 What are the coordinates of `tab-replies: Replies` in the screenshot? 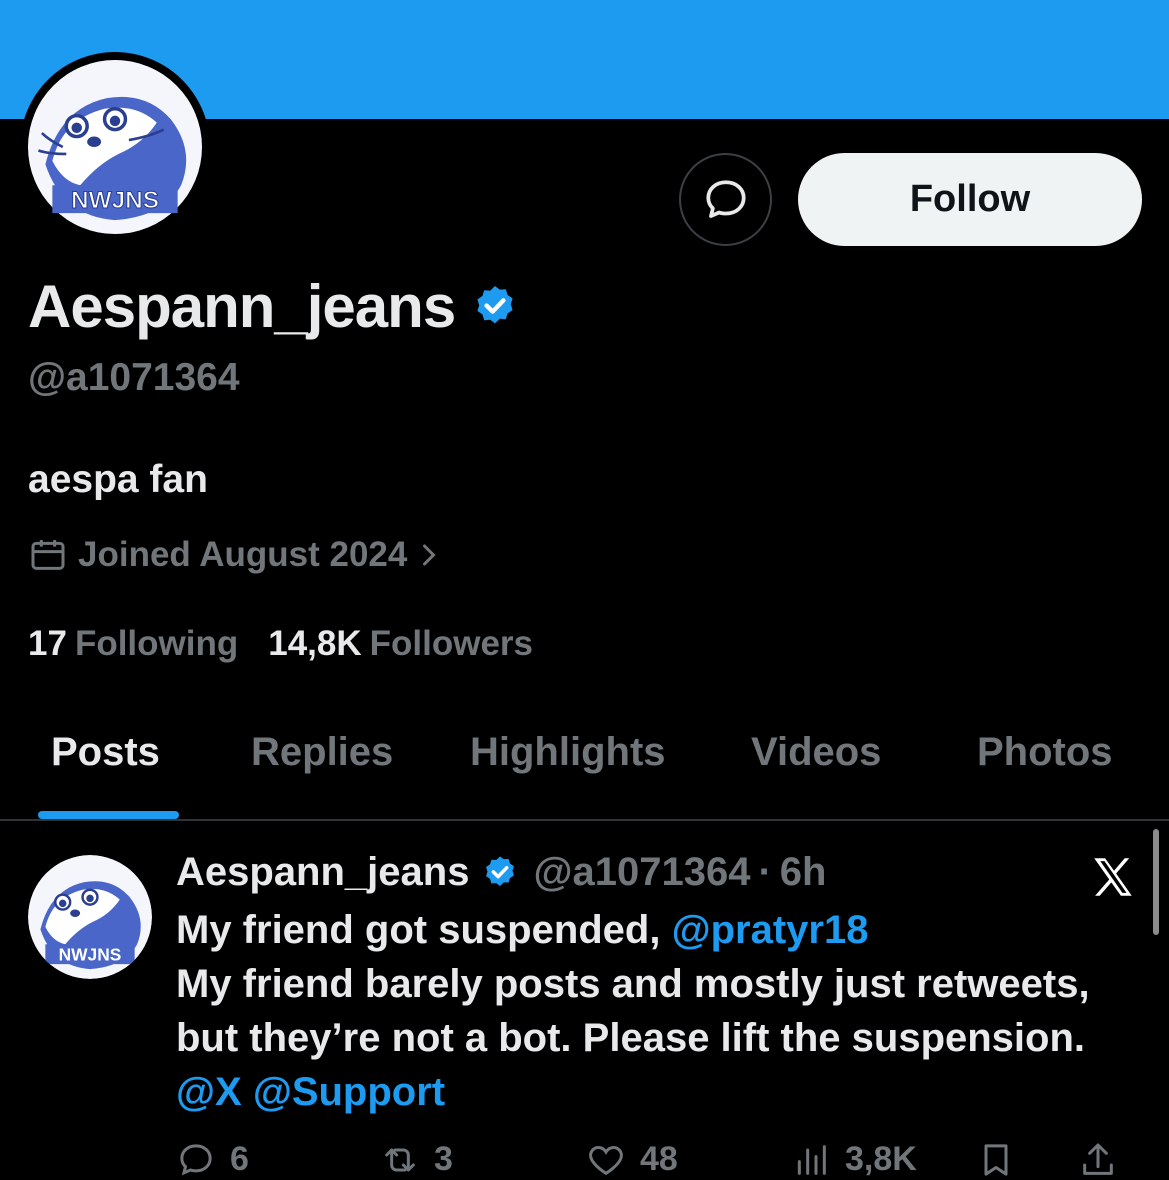 It's located at (322, 752).